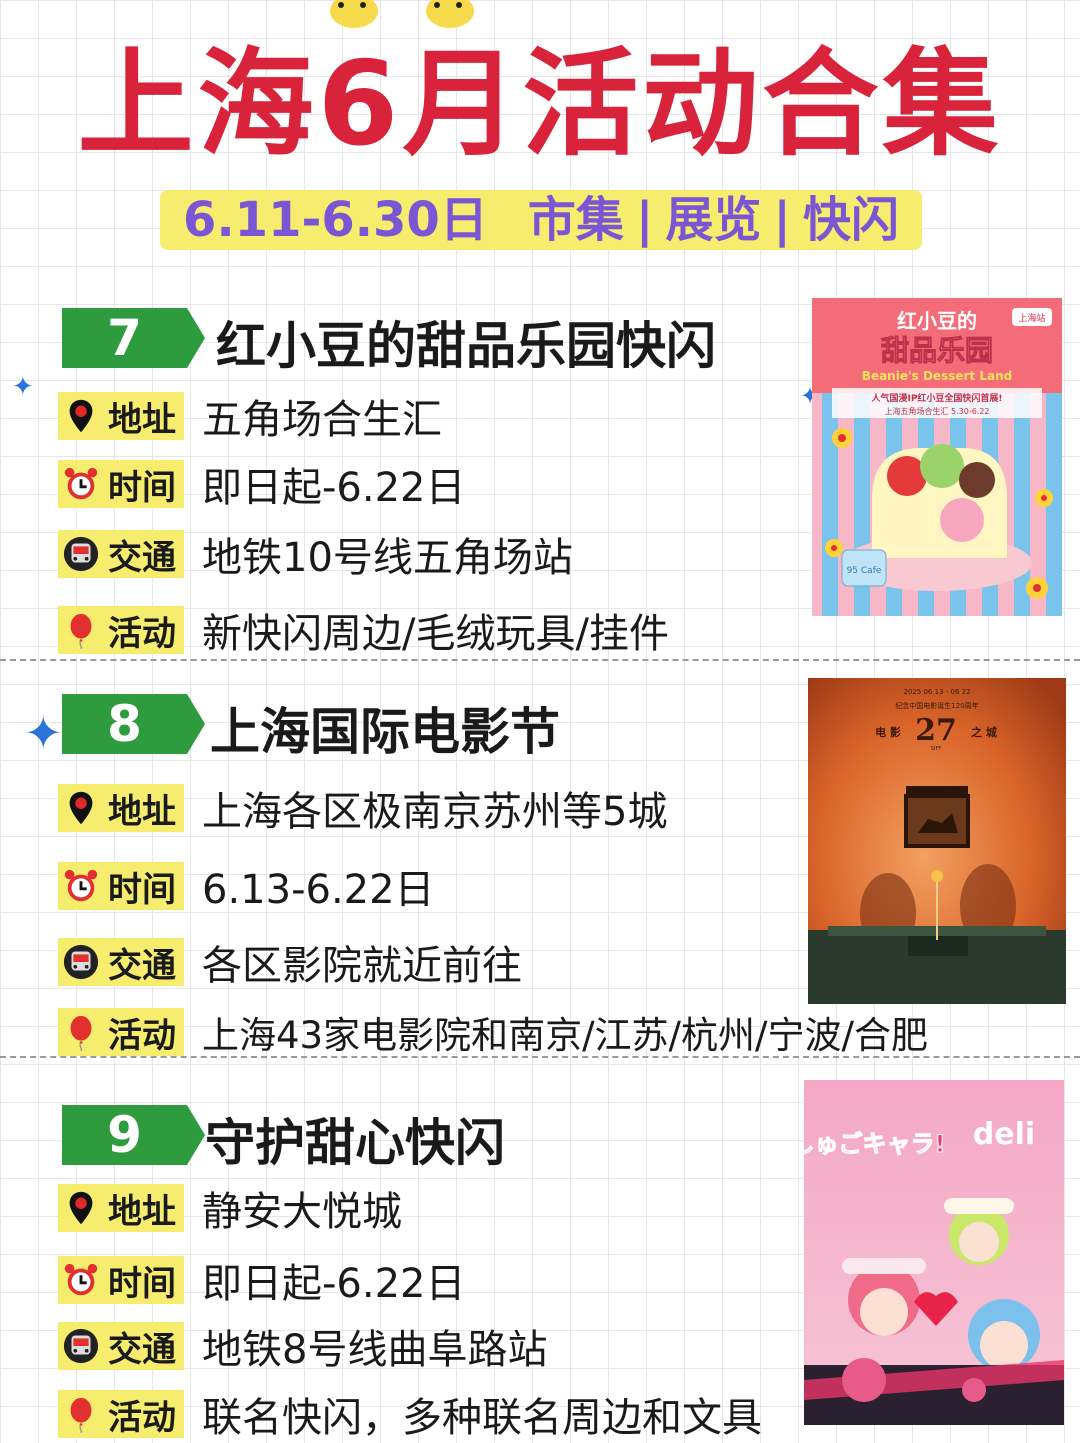 This screenshot has width=1080, height=1443. Describe the element at coordinates (937, 376) in the screenshot. I see `poster-title-en: Beanie's Dessert Land` at that location.